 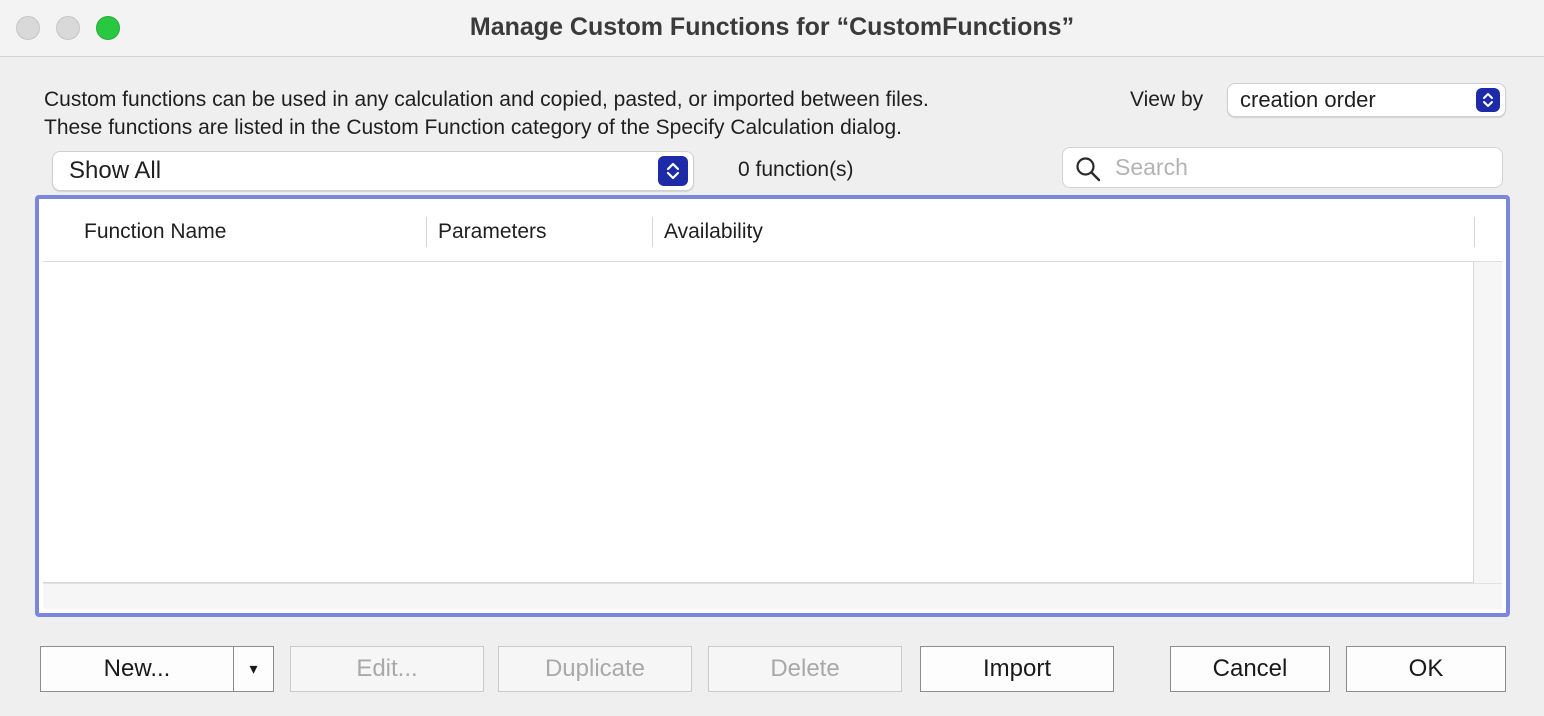 What do you see at coordinates (1308, 99) in the screenshot?
I see `view-by-value: creation order` at bounding box center [1308, 99].